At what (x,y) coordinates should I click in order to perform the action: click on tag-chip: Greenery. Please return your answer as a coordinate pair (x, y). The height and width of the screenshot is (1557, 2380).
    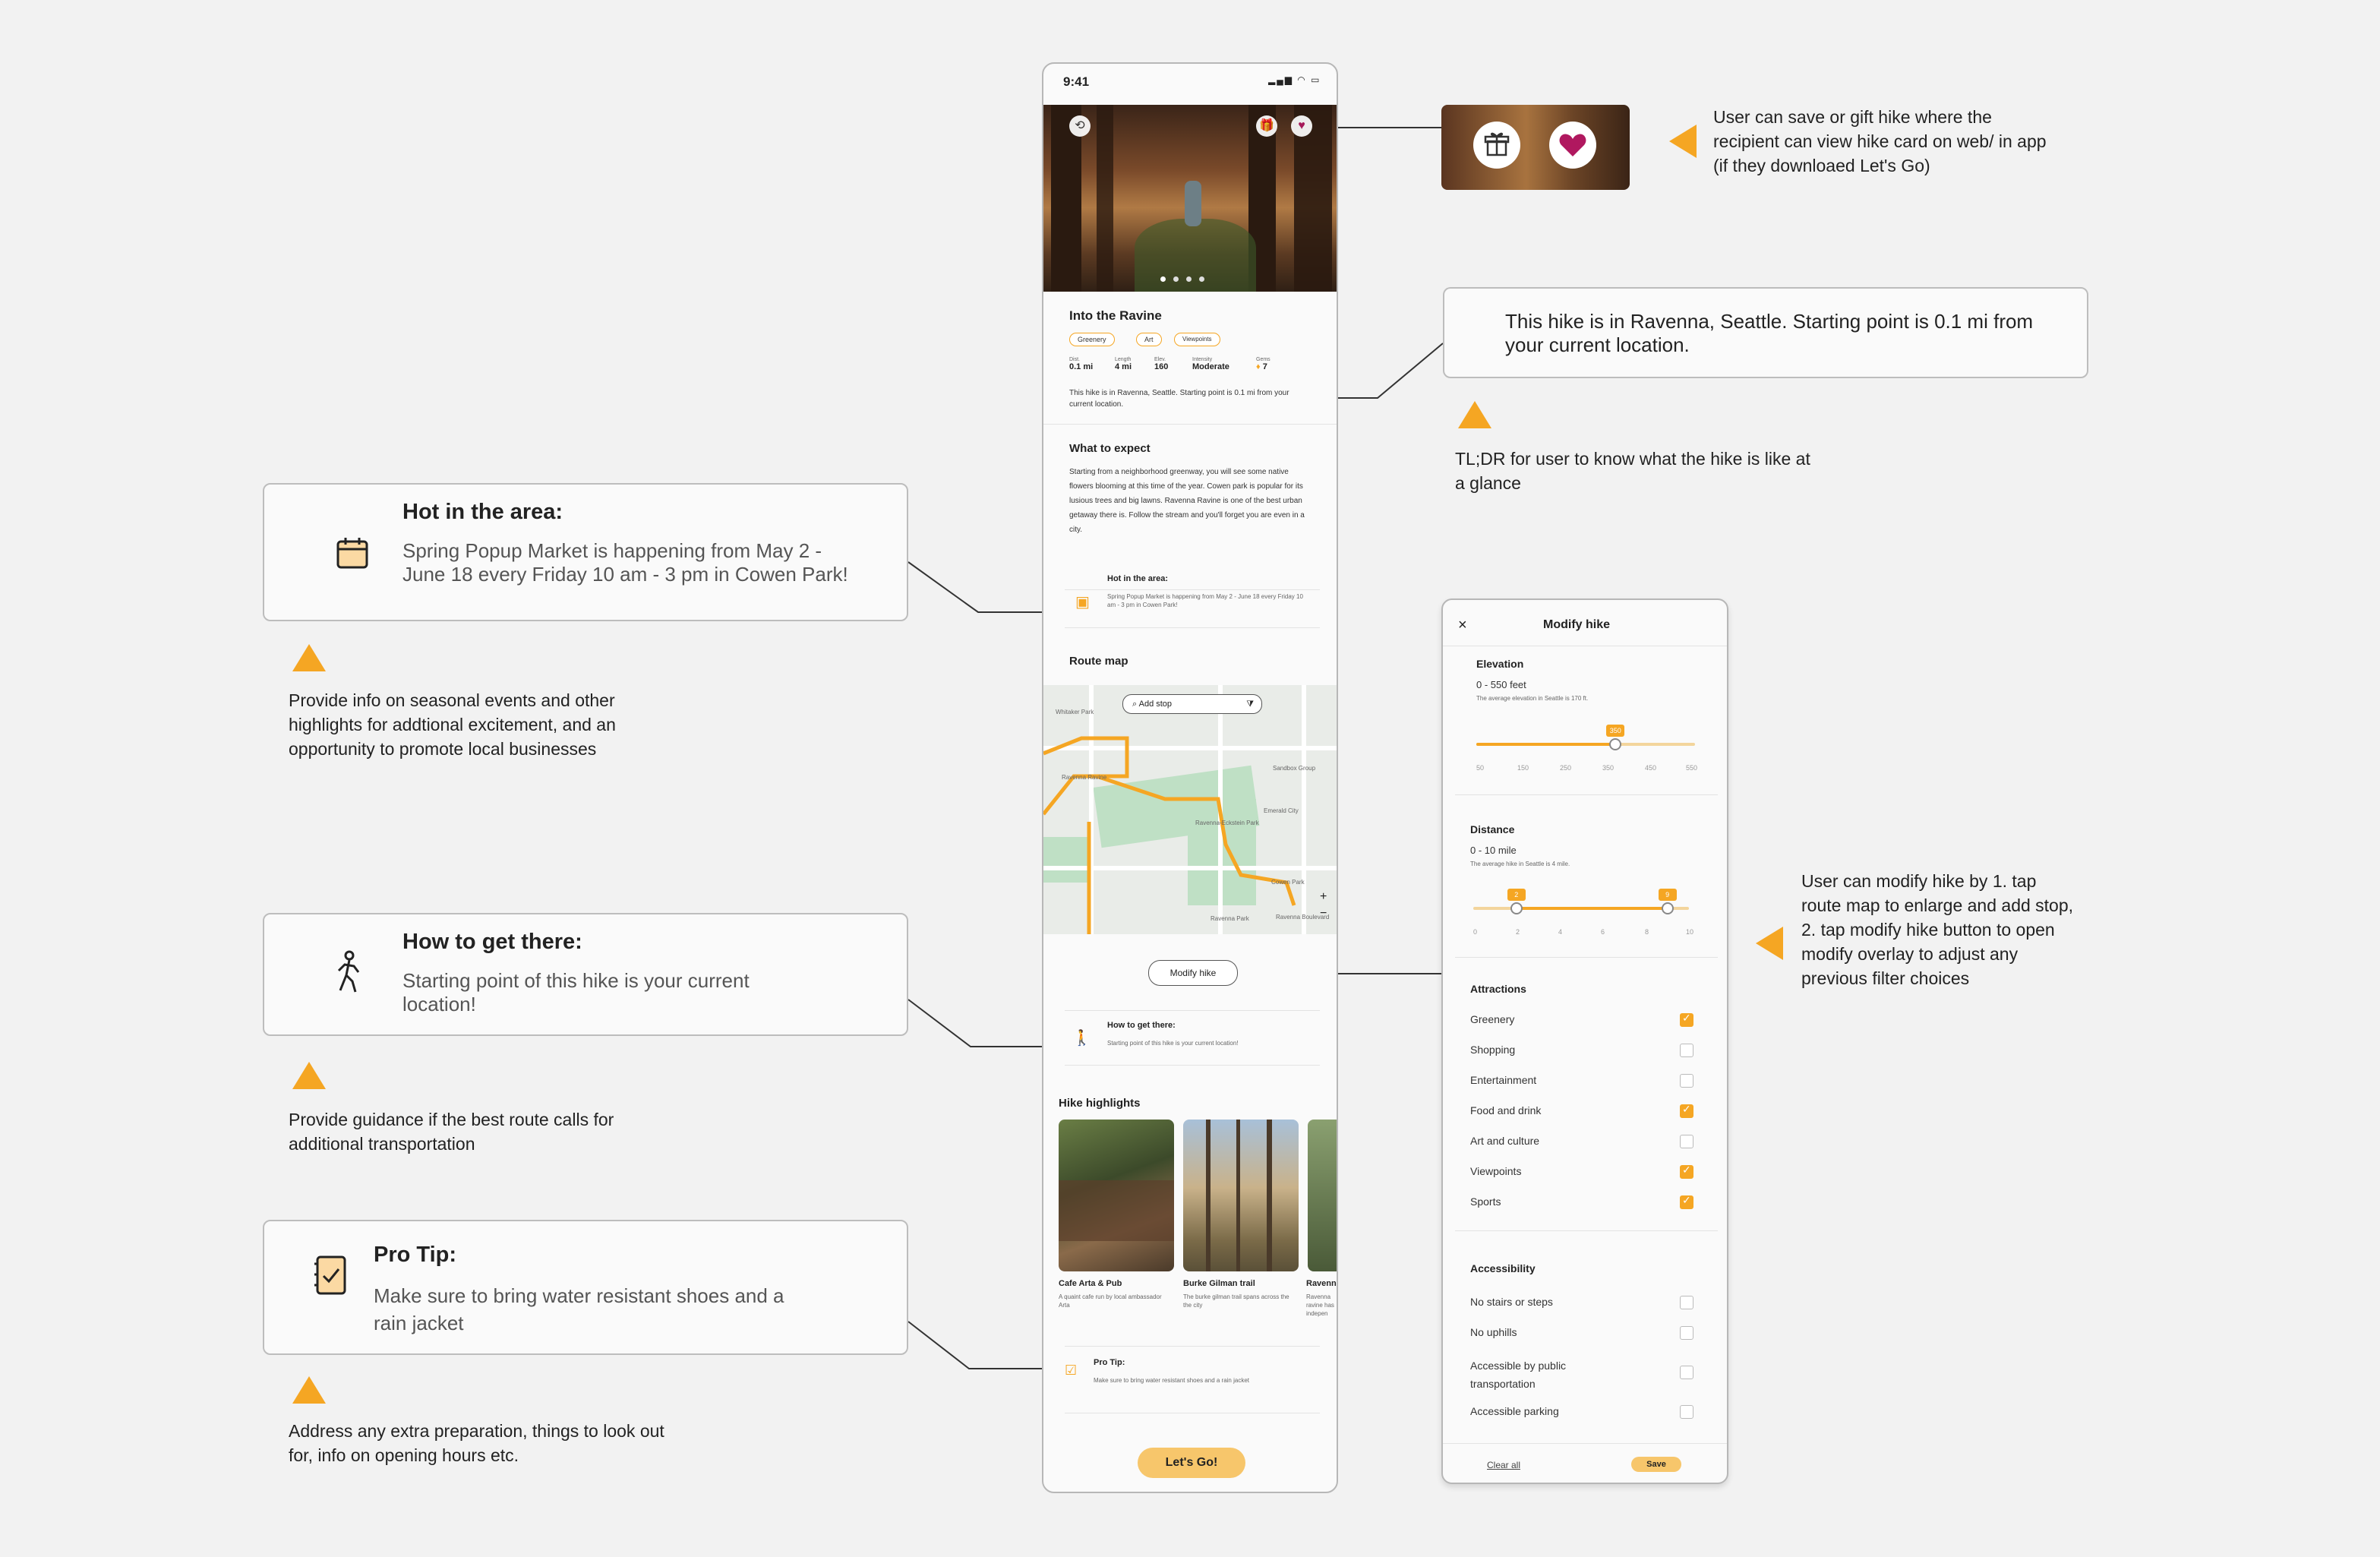
    Looking at the image, I should click on (1092, 340).